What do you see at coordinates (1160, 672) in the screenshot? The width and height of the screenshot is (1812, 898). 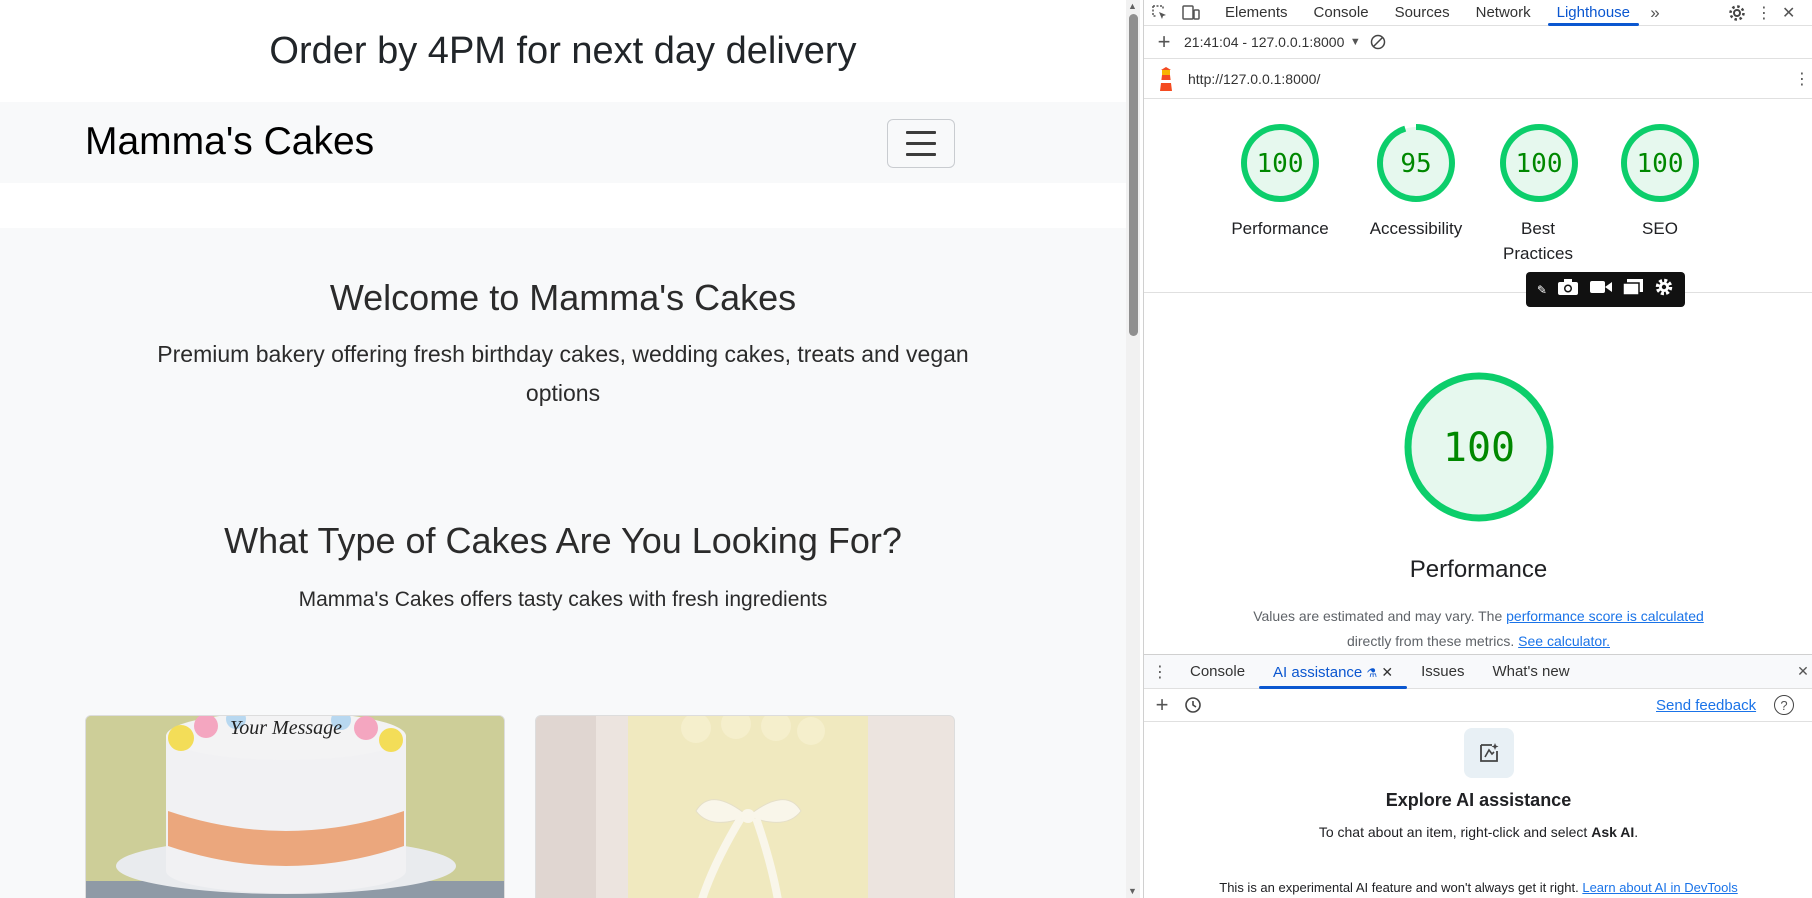 I see `drawer-menu-icon: ⋮` at bounding box center [1160, 672].